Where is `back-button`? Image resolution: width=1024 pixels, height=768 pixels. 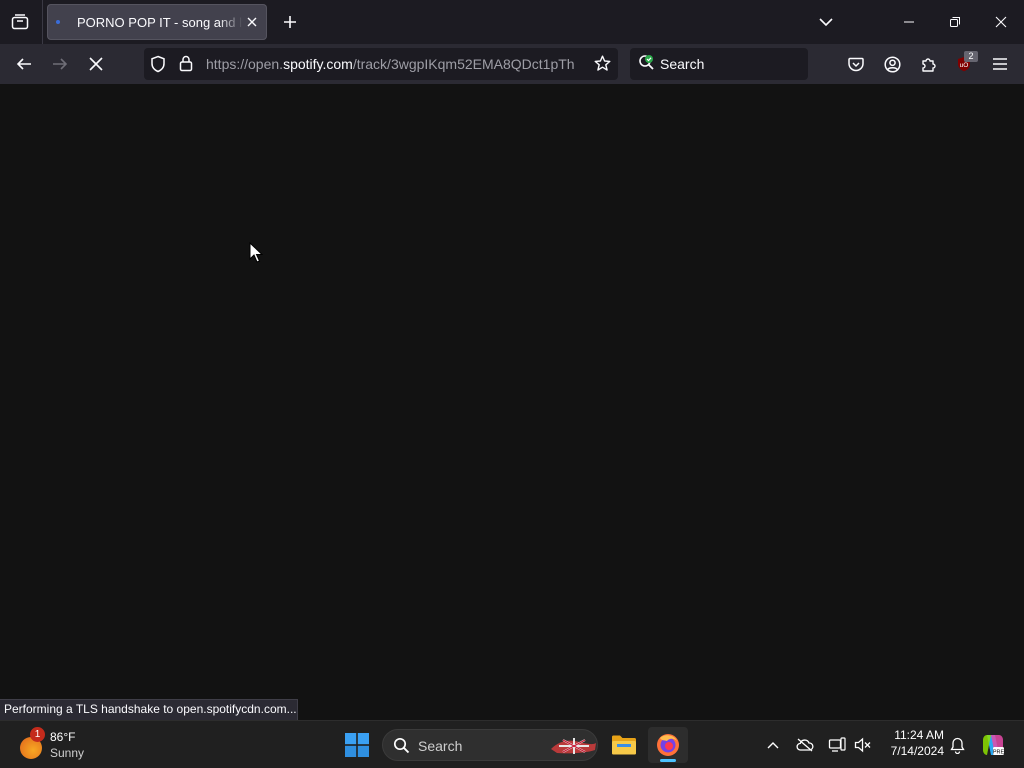 back-button is located at coordinates (24, 64).